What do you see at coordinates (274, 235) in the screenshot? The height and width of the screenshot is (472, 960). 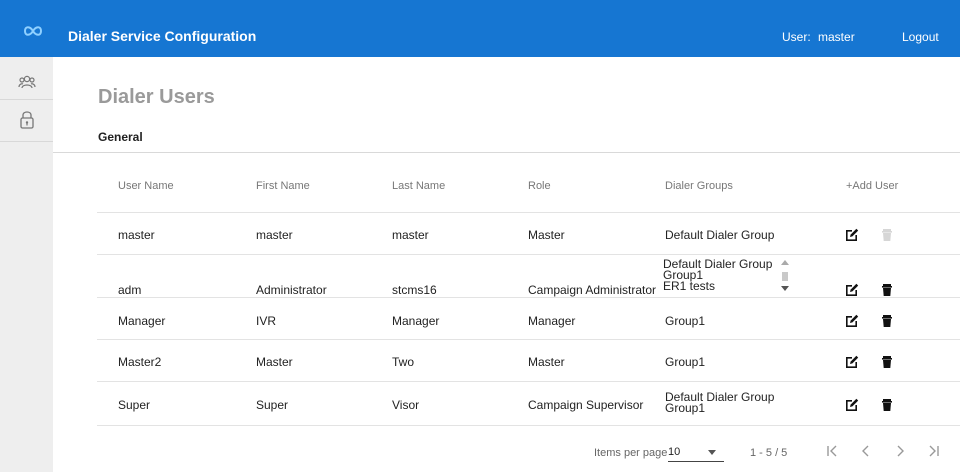 I see `cell-first-name: master` at bounding box center [274, 235].